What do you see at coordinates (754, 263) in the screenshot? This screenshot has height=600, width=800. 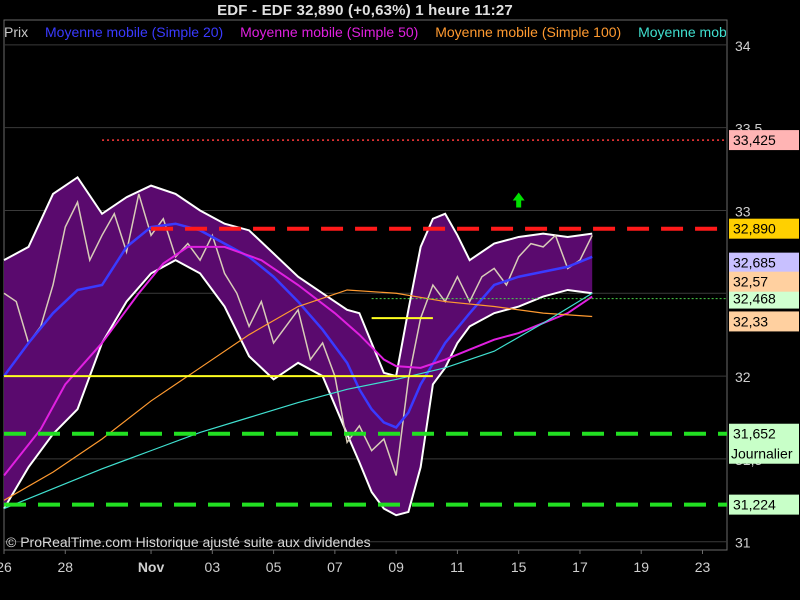 I see `right-tag-label: 32,685` at bounding box center [754, 263].